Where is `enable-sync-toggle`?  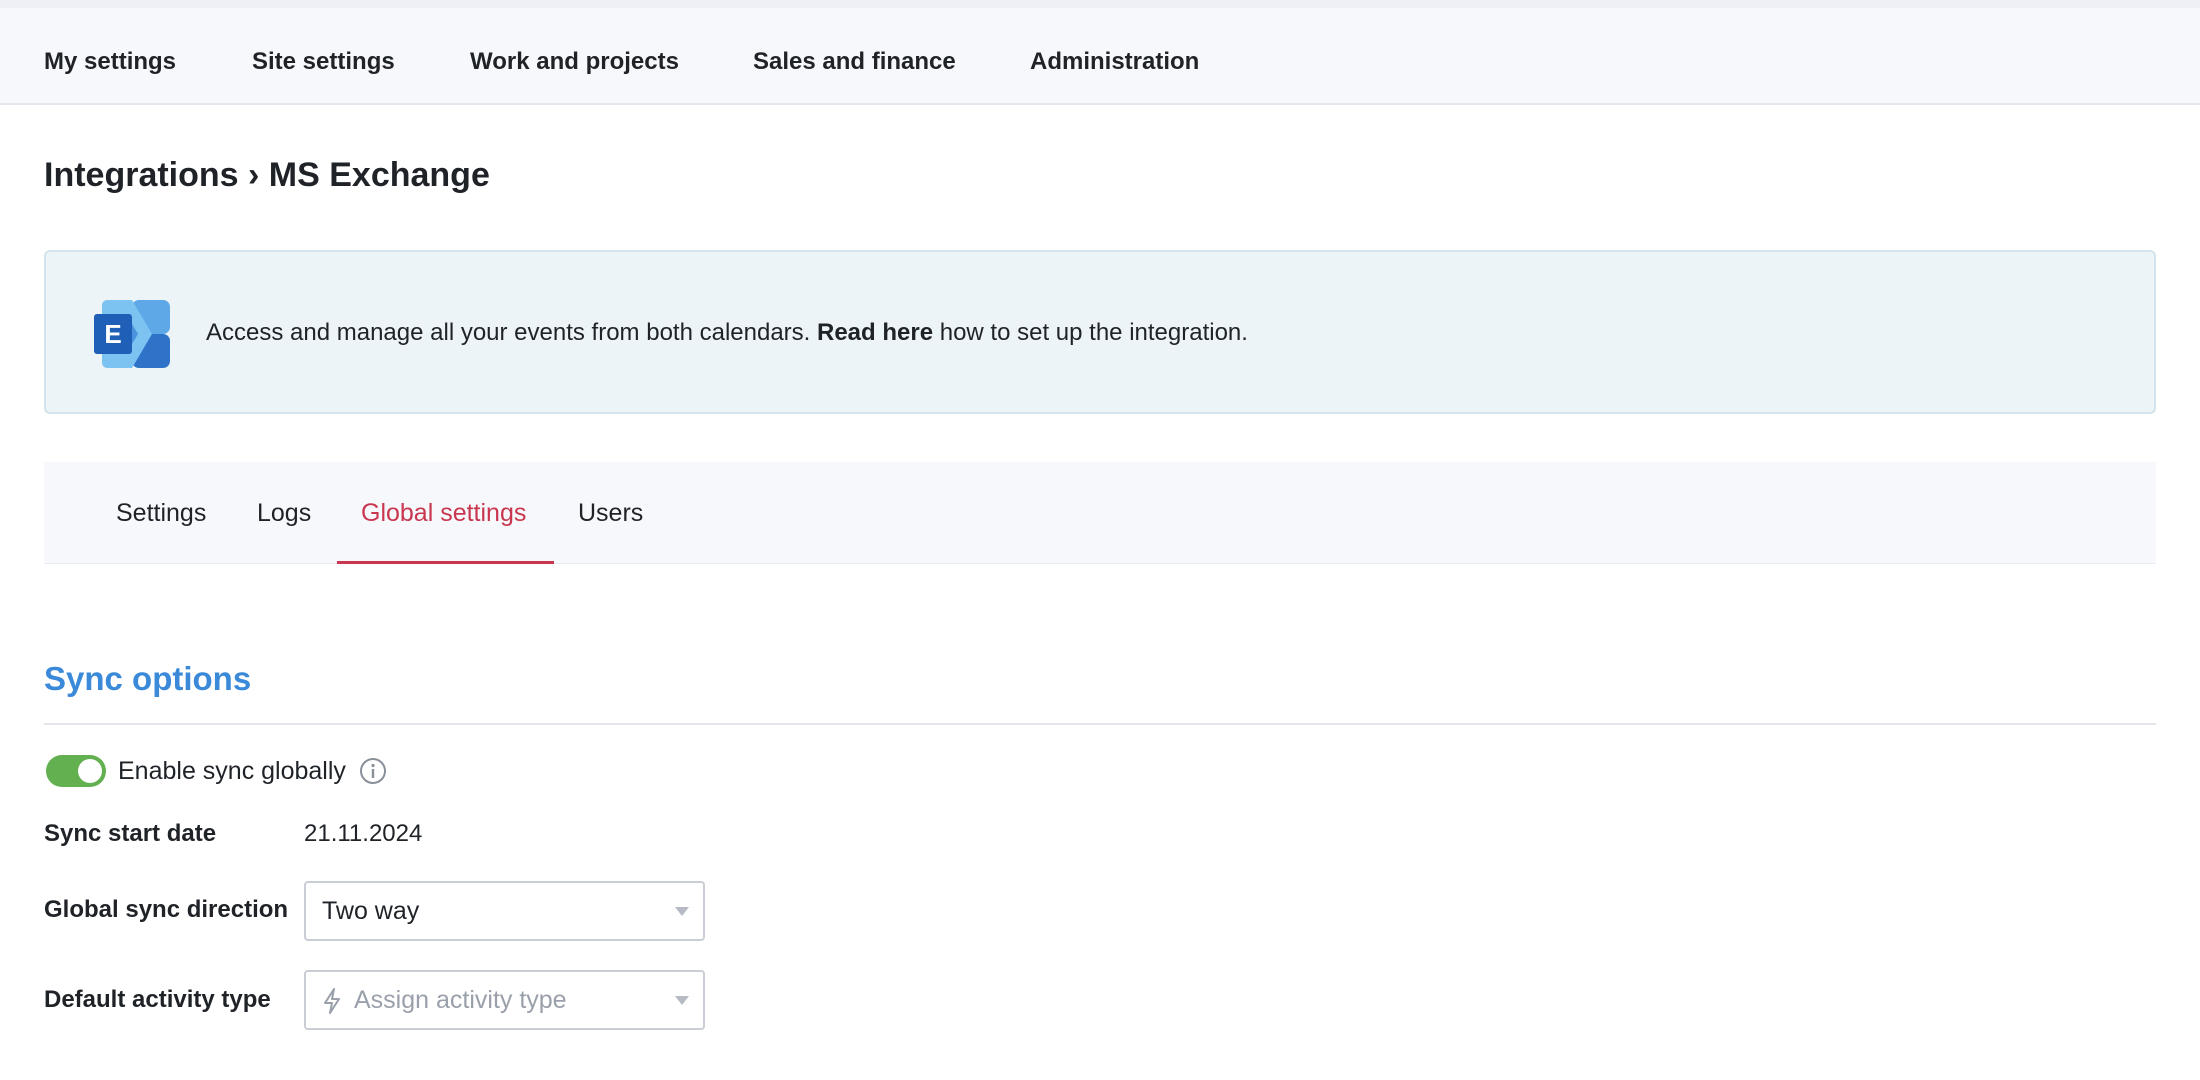
enable-sync-toggle is located at coordinates (76, 771).